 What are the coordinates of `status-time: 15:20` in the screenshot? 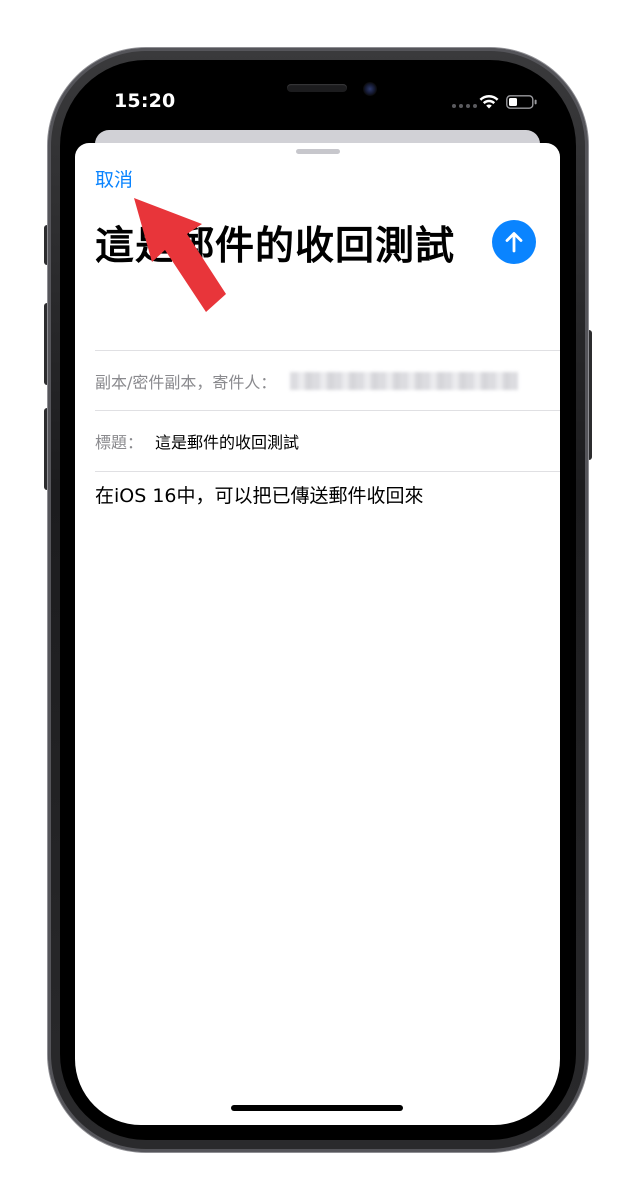 It's located at (145, 101).